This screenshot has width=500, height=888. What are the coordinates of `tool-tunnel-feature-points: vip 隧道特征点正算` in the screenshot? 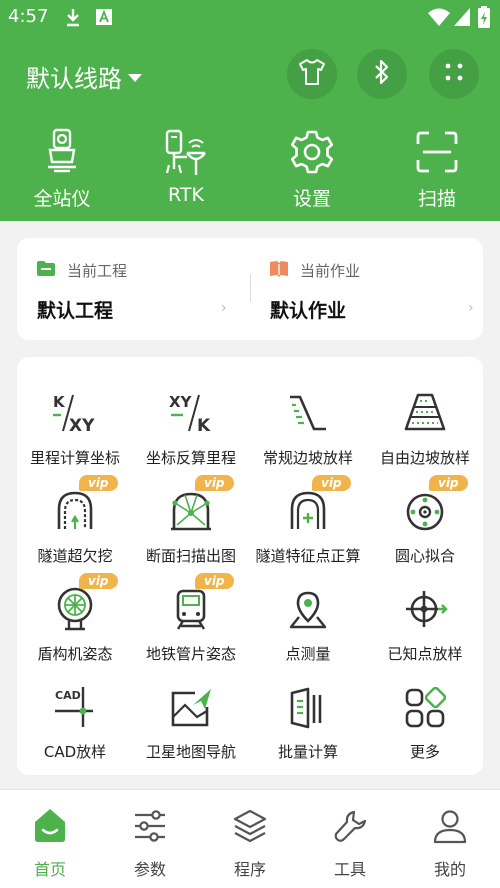 It's located at (308, 526).